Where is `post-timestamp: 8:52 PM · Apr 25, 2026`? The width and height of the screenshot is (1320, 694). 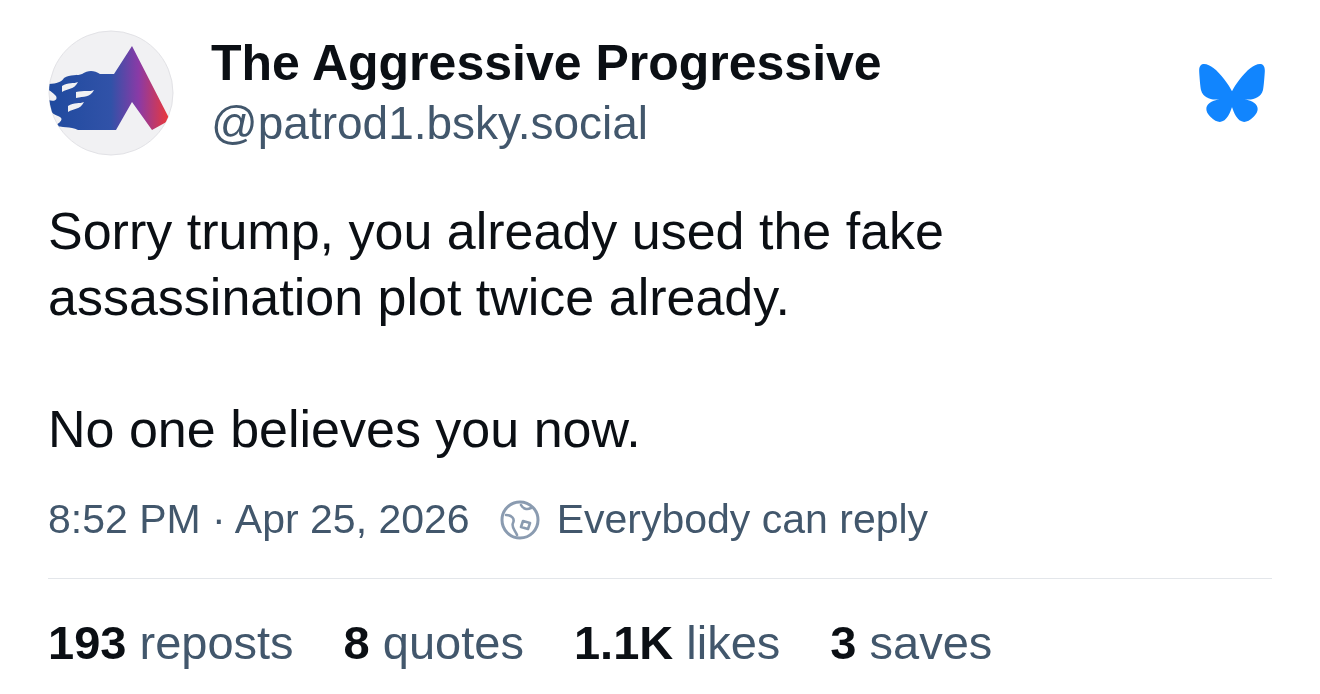 post-timestamp: 8:52 PM · Apr 25, 2026 is located at coordinates (259, 519).